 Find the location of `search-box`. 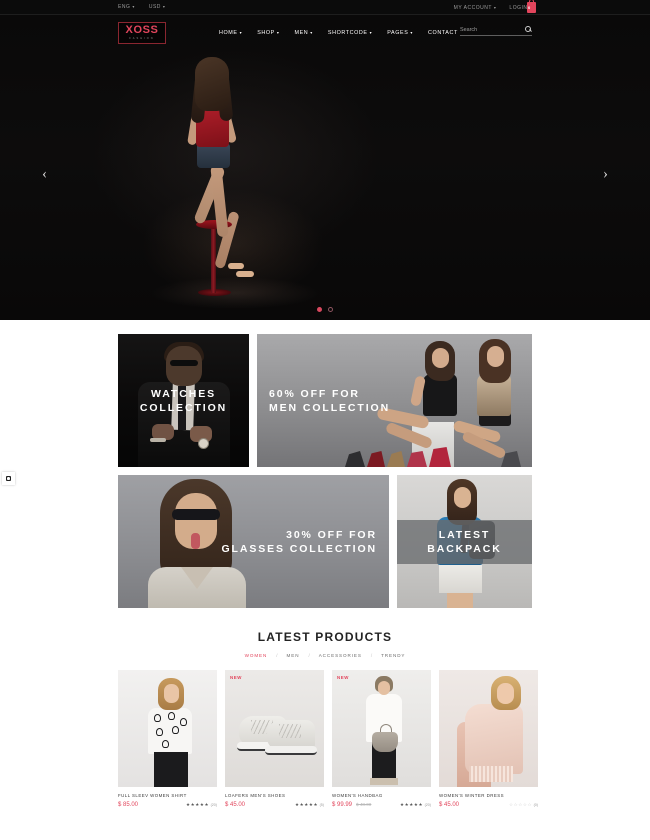

search-box is located at coordinates (496, 31).